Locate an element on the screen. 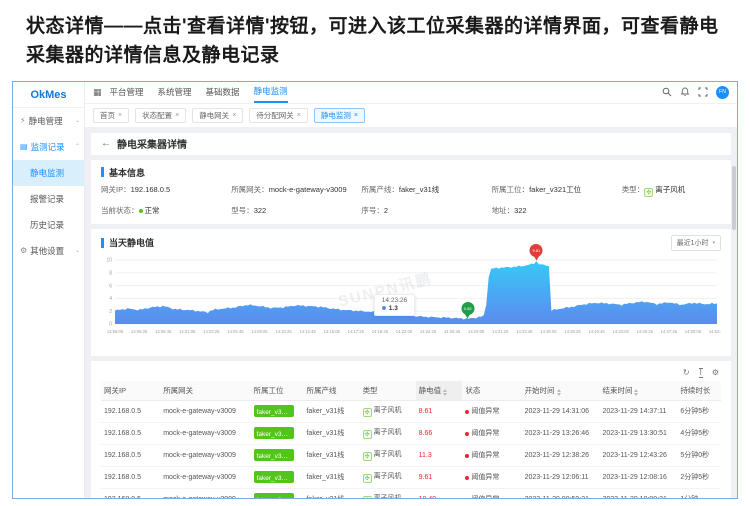 The height and width of the screenshot is (506, 750). cell-gateway-ip: 192.168.0.5 is located at coordinates (131, 493).